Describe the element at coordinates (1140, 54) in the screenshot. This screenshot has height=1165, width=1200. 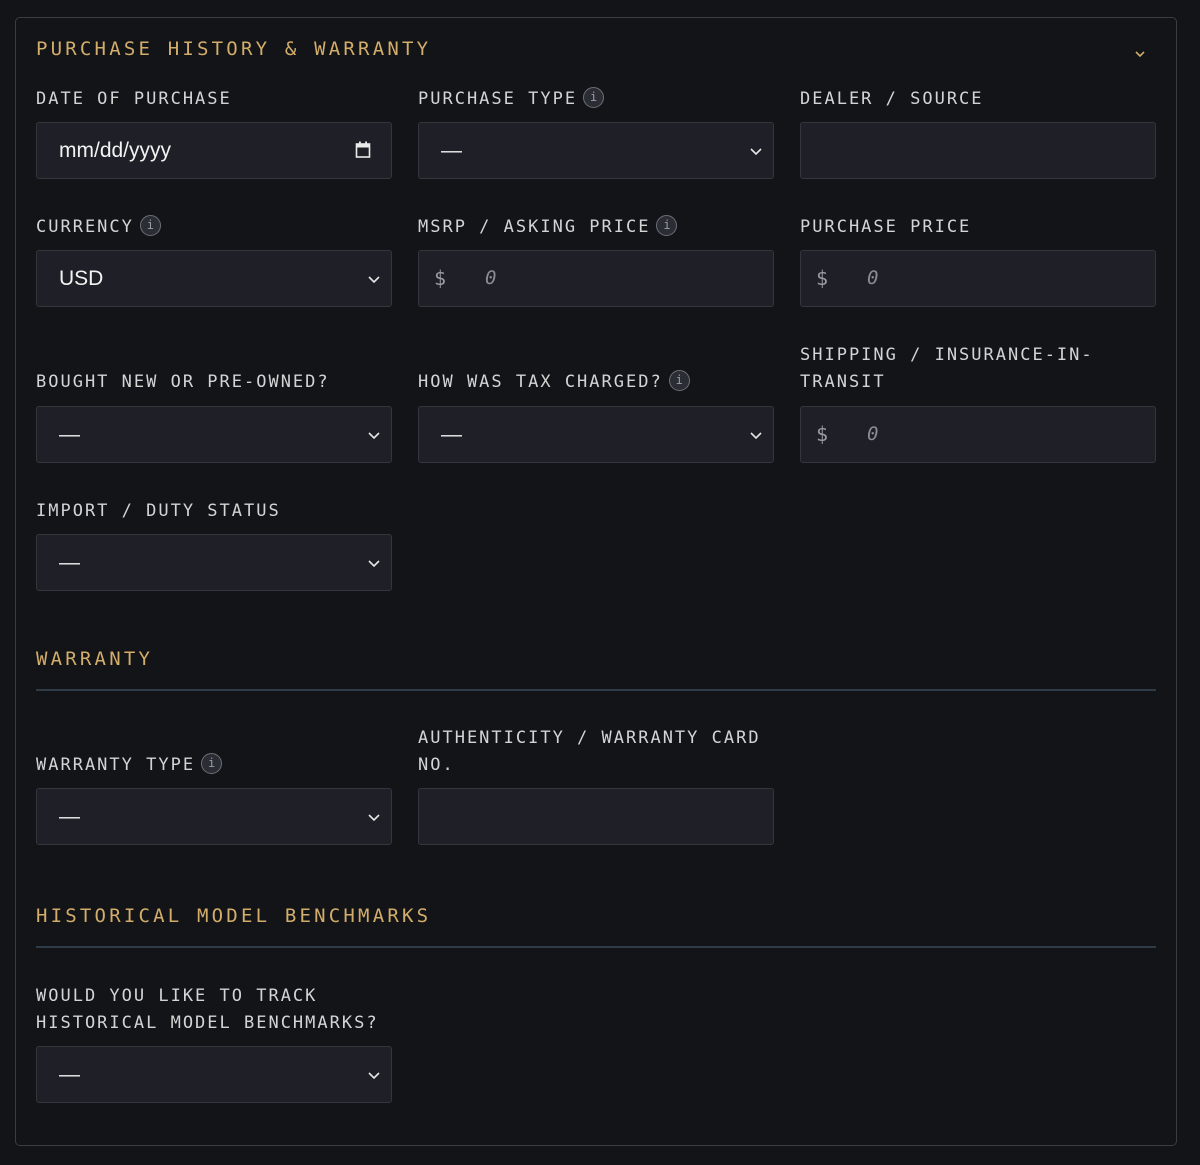
I see `collapse-chevron-icon` at that location.